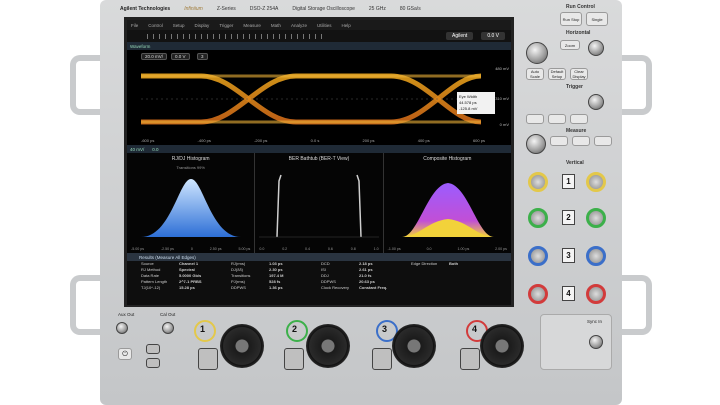  I want to click on ch3-scale-knob, so click(538, 256).